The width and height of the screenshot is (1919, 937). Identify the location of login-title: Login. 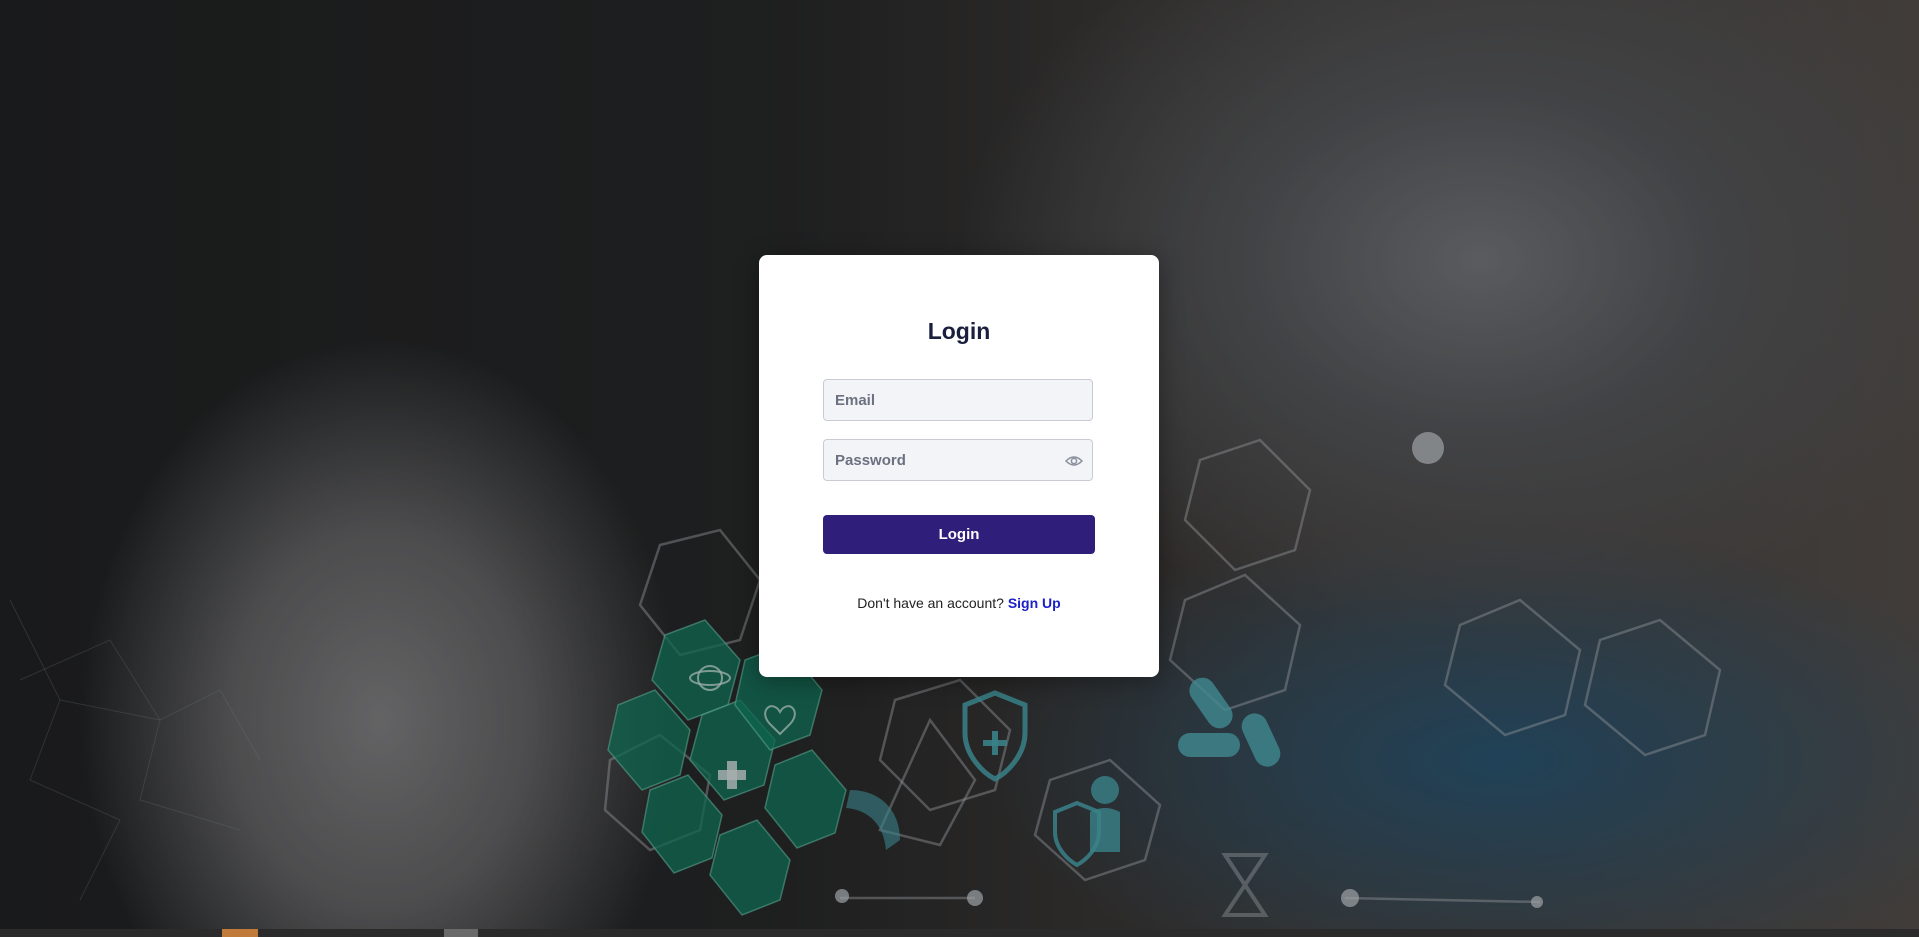
(959, 331).